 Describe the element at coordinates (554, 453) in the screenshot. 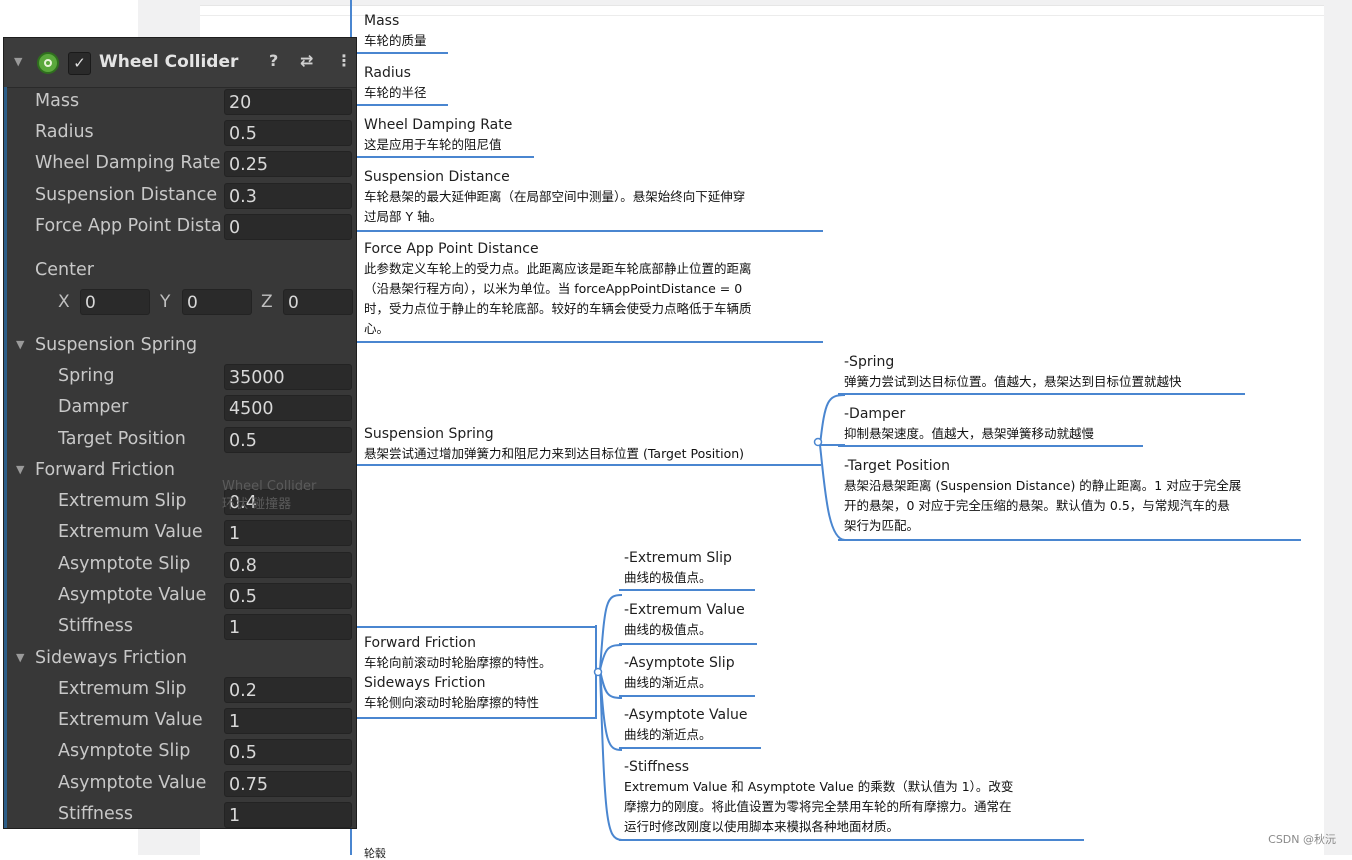

I see `node-desc: 悬架尝试通过增加弹簧力和阻尼力来到达目标位置 (Target Position)` at that location.